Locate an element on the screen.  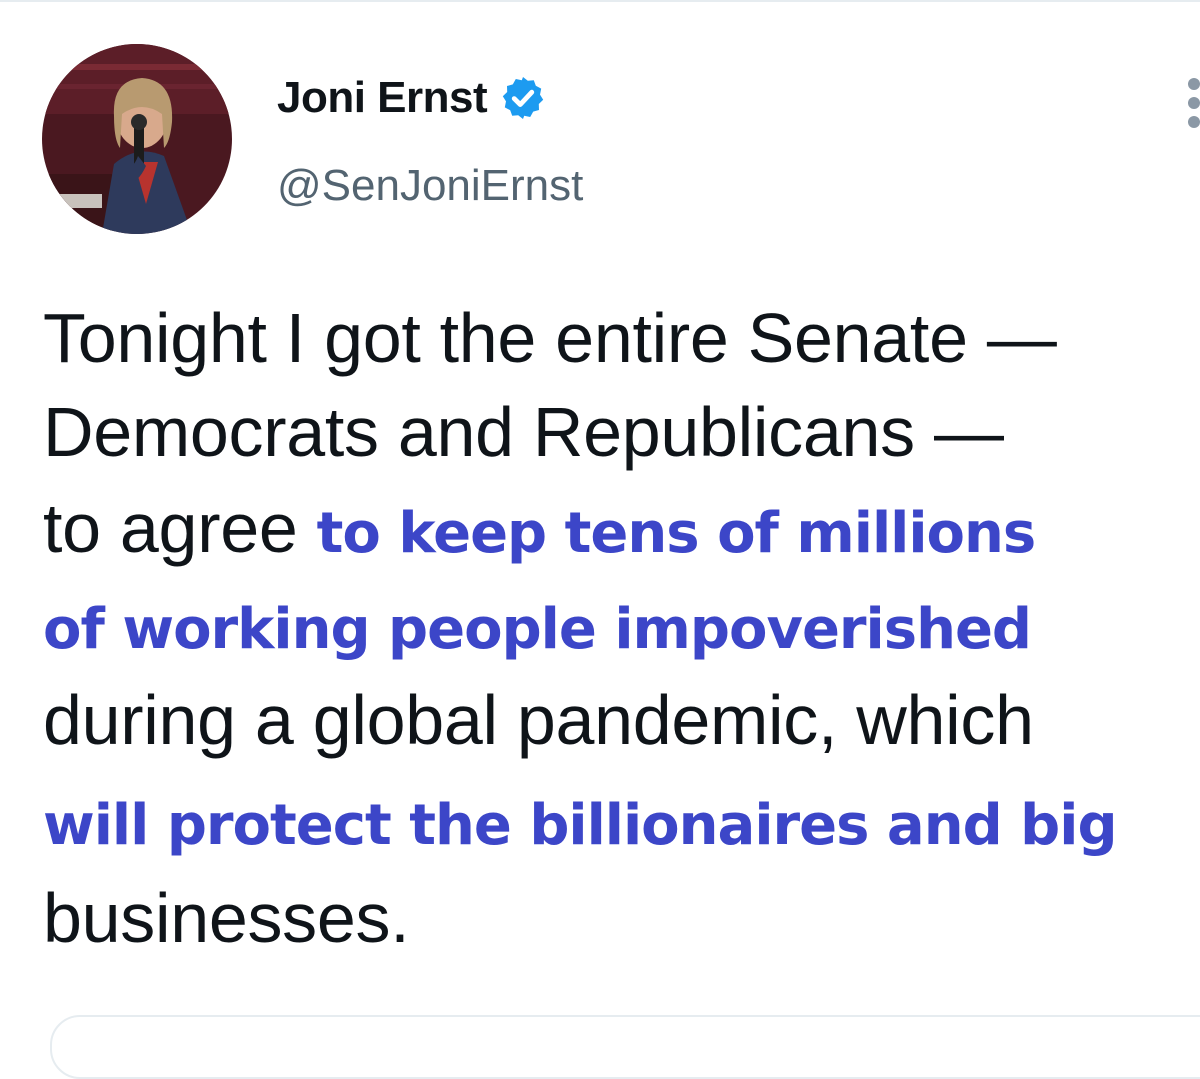
highlighted-text: of working people impoverished is located at coordinates (537, 629).